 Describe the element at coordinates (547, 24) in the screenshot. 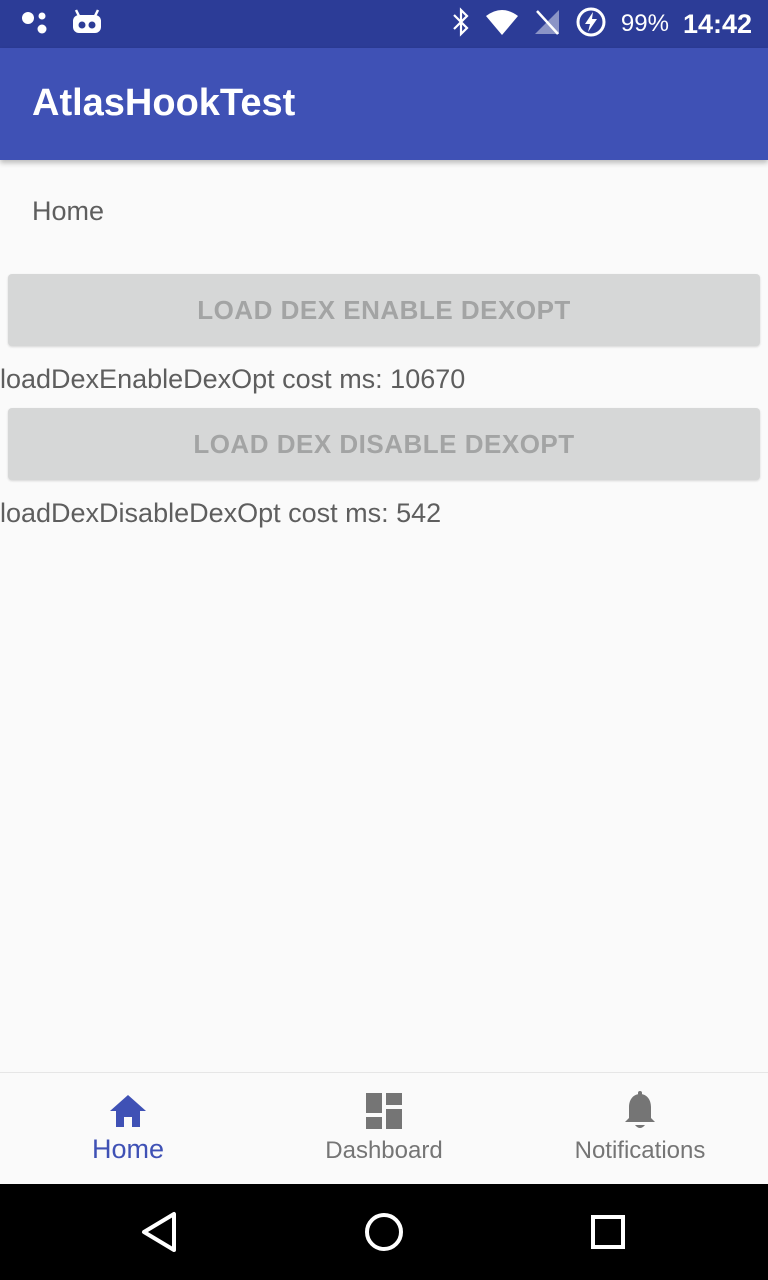

I see `no-signal-icon` at that location.